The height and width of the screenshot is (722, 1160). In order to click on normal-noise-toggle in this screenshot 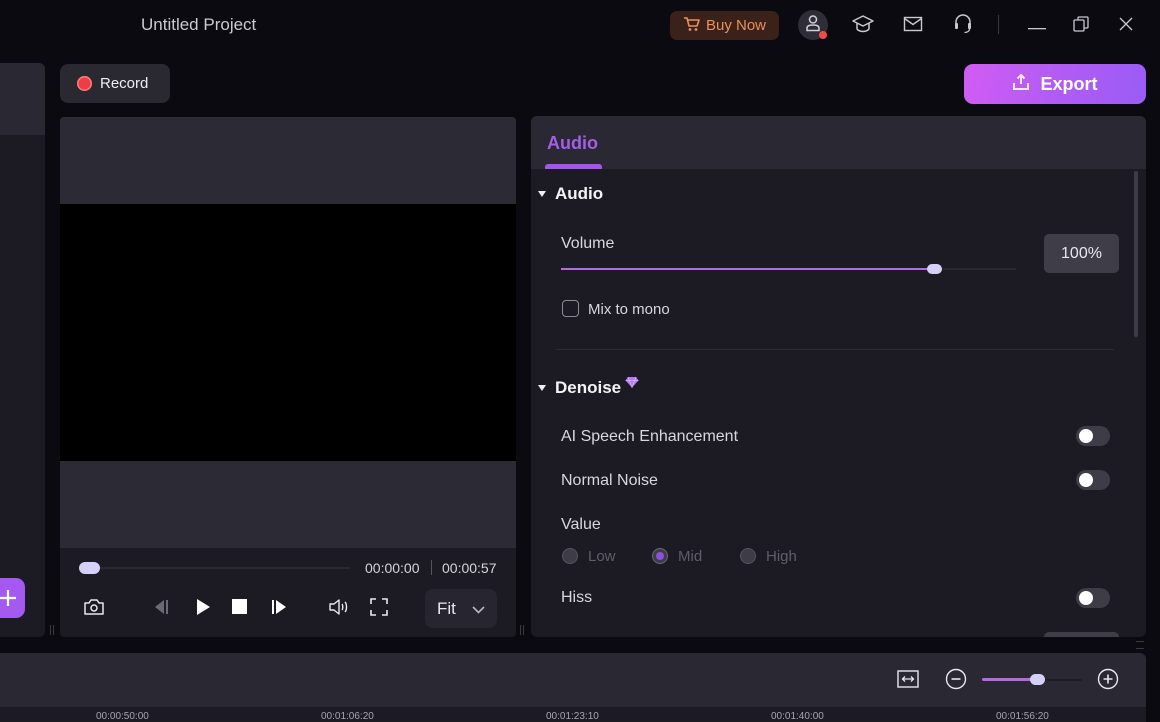, I will do `click(1093, 480)`.